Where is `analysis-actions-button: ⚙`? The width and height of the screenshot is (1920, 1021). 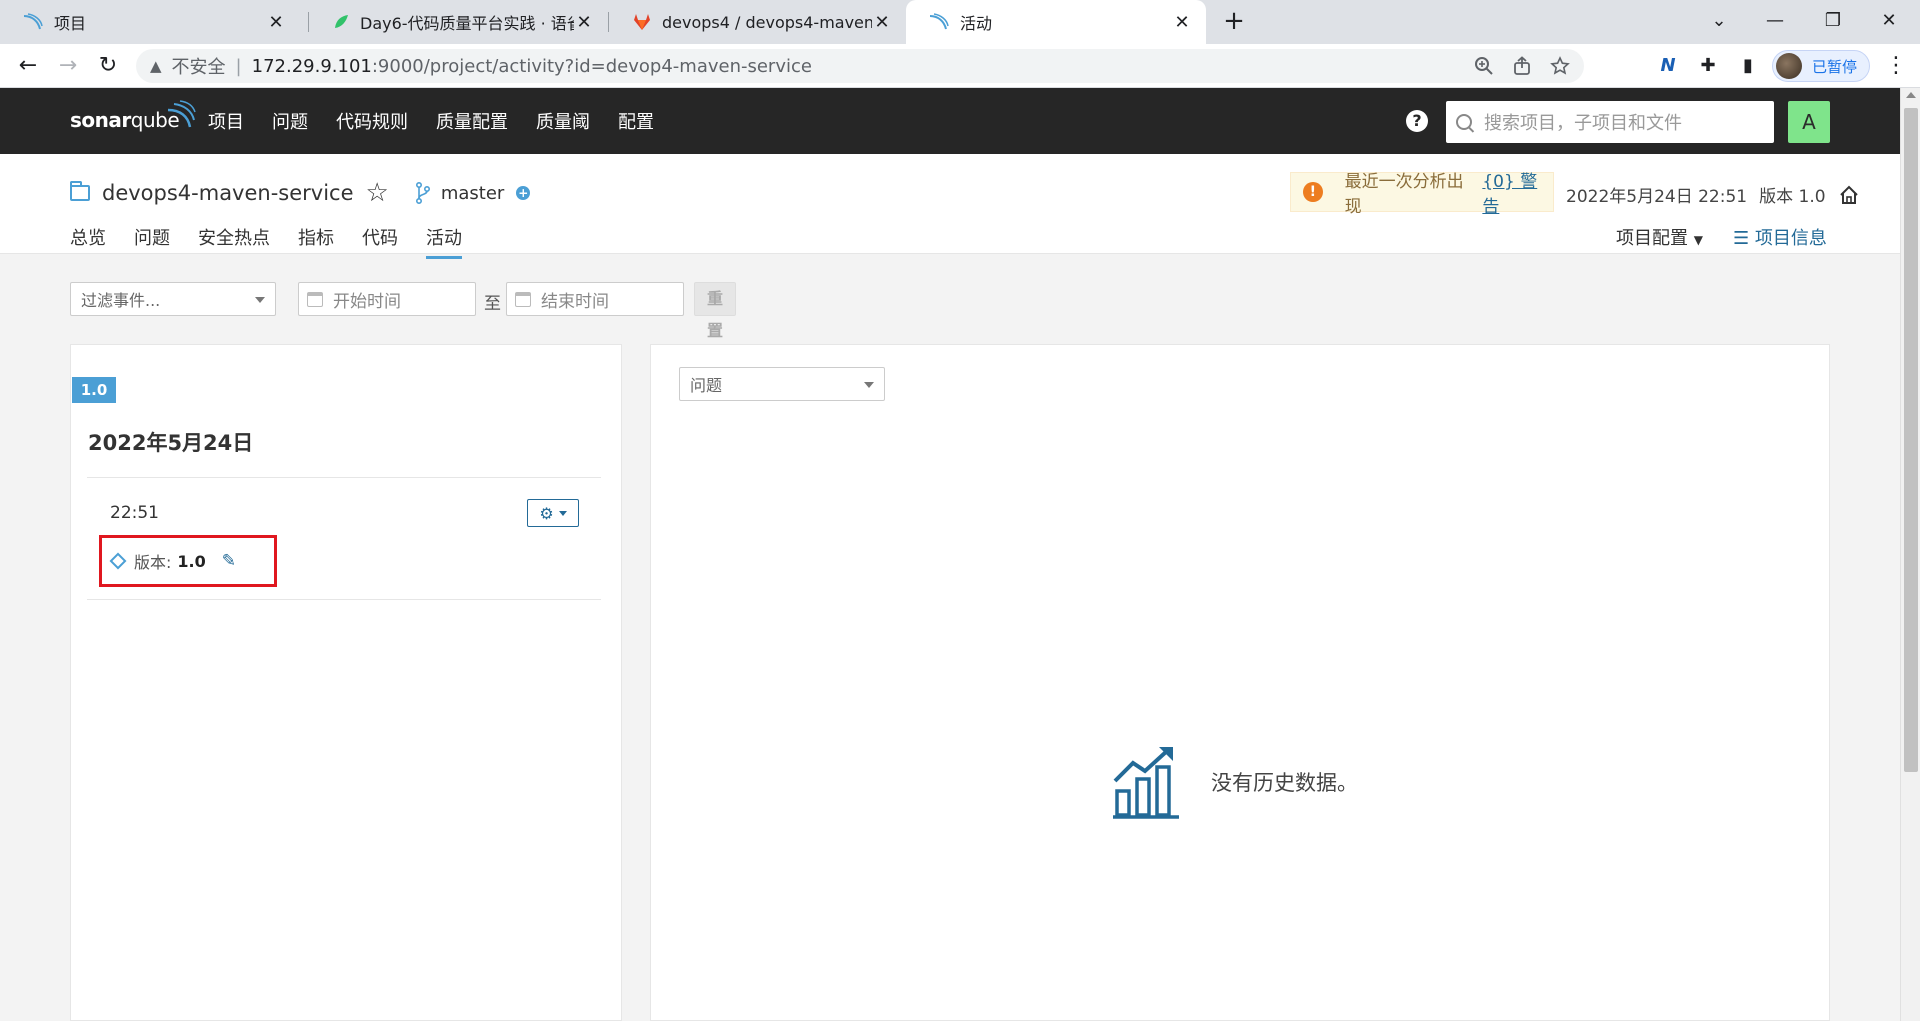 analysis-actions-button: ⚙ is located at coordinates (553, 513).